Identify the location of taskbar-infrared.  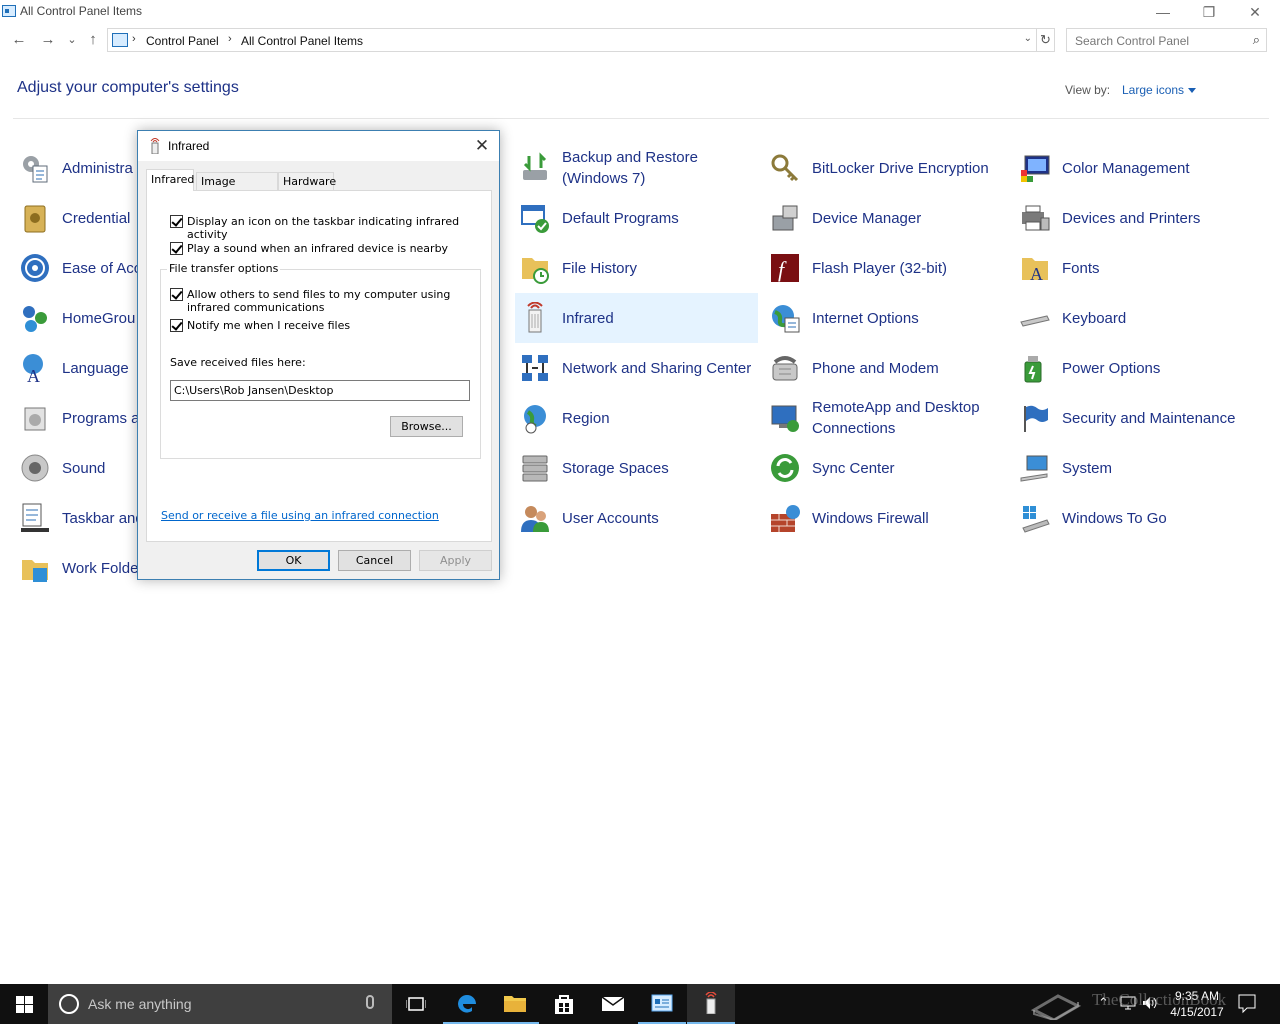
(711, 1004).